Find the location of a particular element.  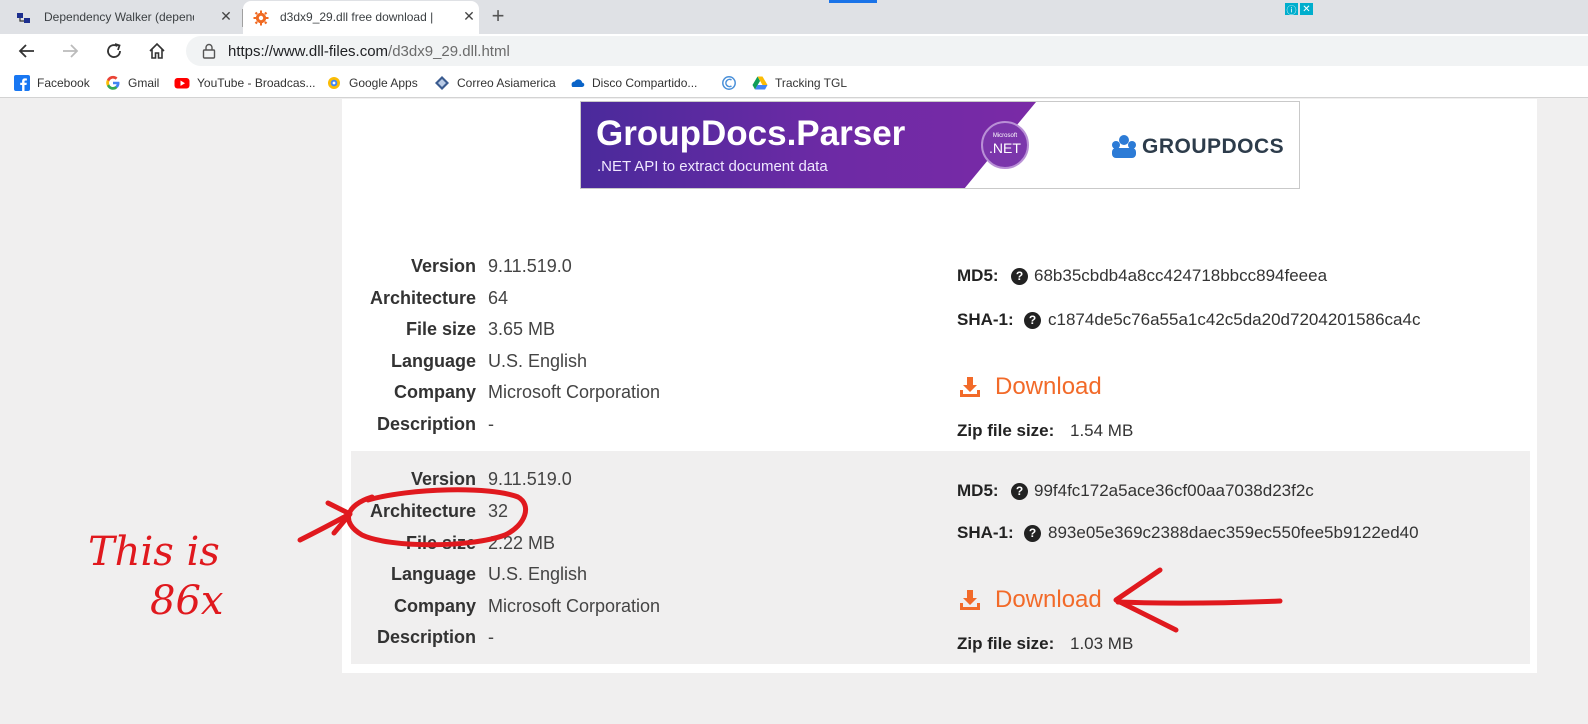

site-icon is located at coordinates (729, 83).